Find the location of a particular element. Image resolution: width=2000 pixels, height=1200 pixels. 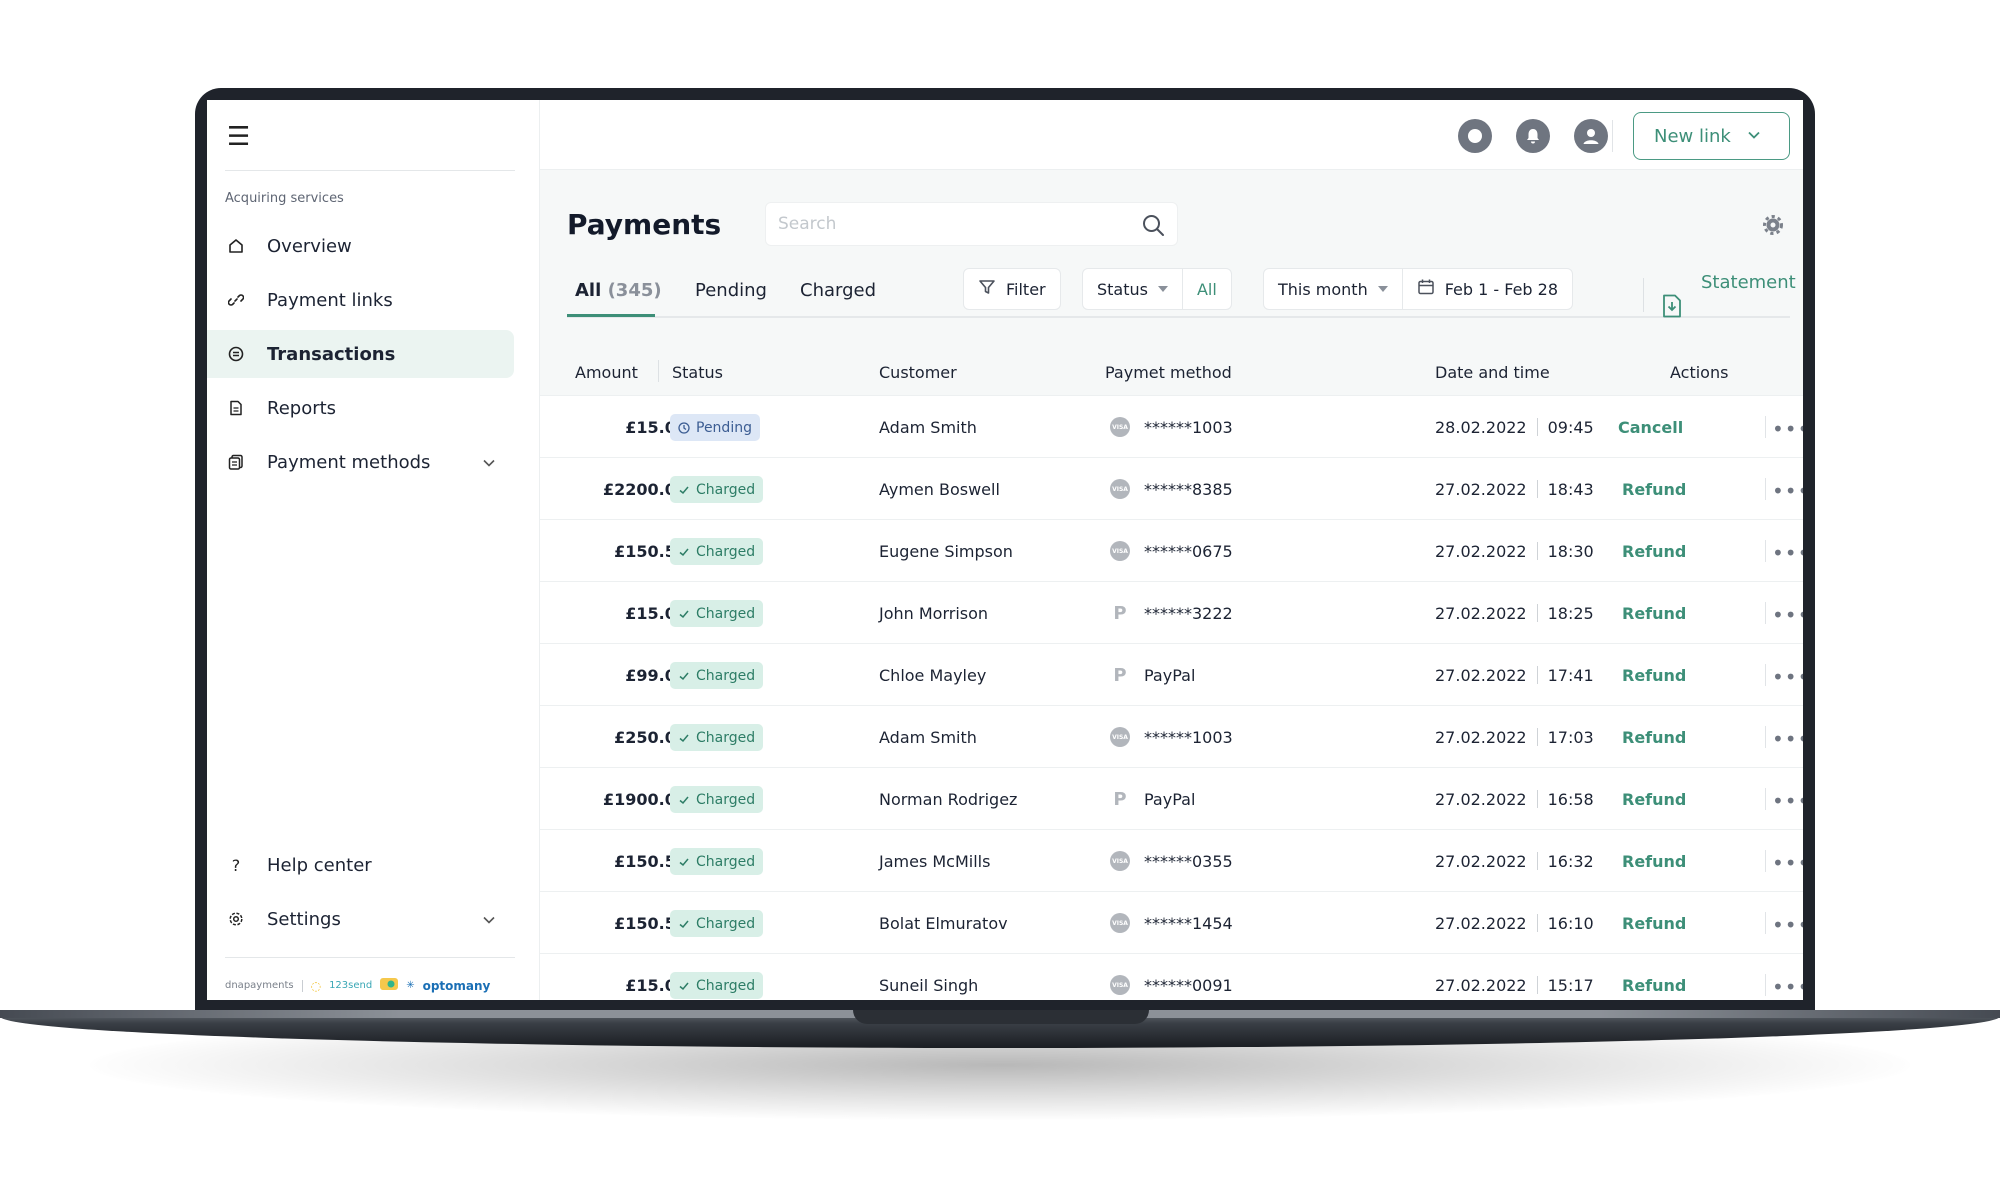

date-time-cell: 27.02.2022 15:17 is located at coordinates (1514, 977).